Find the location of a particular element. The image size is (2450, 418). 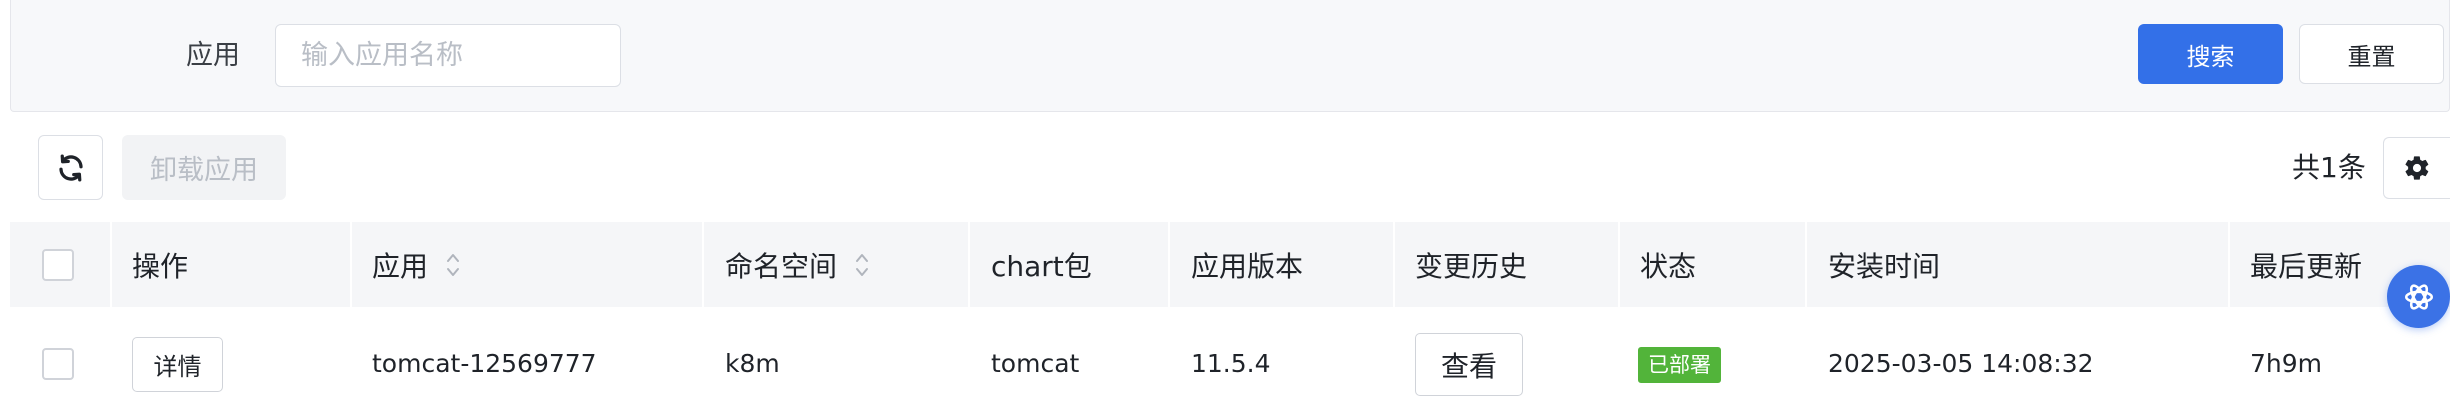

app-name-search-input is located at coordinates (448, 55).